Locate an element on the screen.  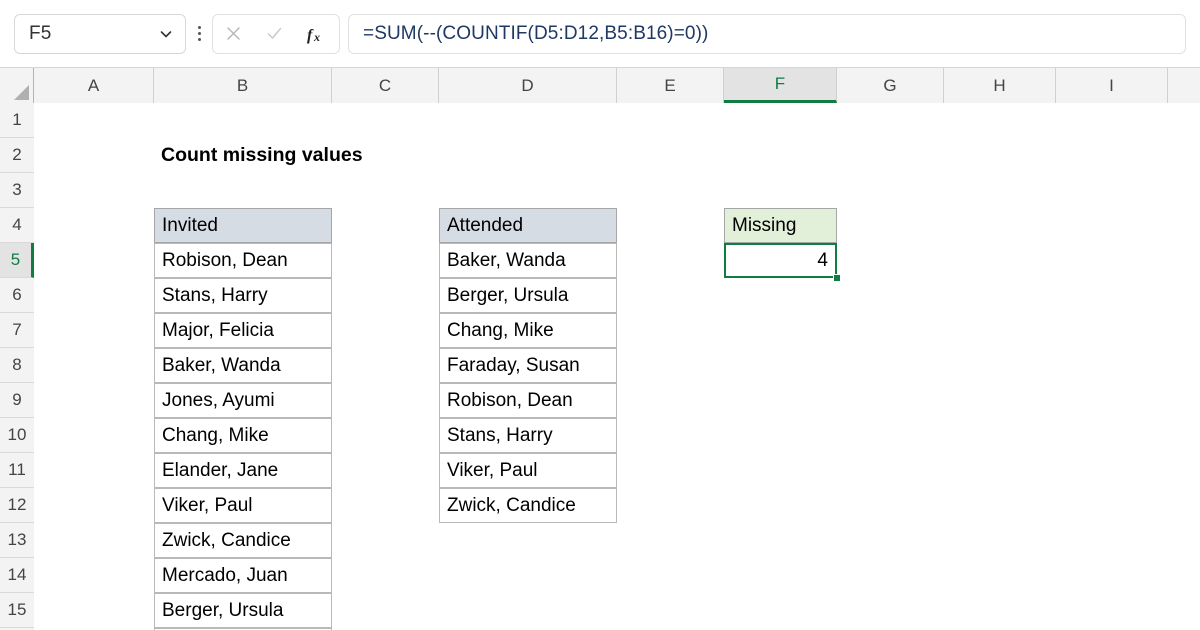
formula-text: =SUM(--(COUNTIF(D5:D12,B5:B16)=0)) is located at coordinates (536, 33).